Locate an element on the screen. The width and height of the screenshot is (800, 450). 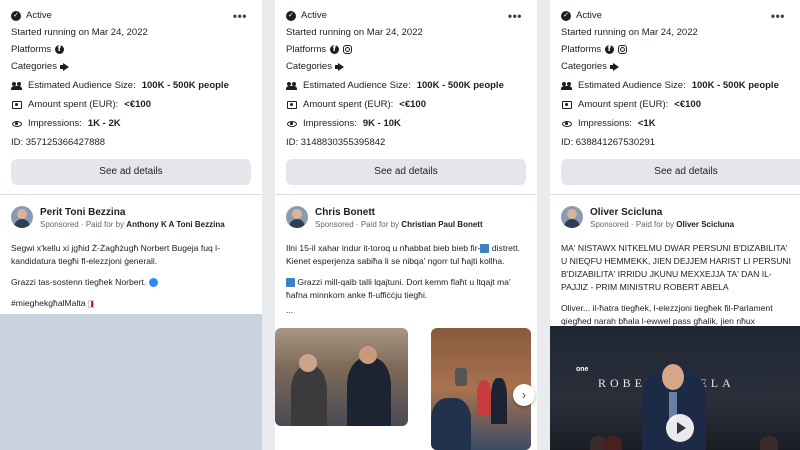
advertiser-name: Oliver Scicluna is located at coordinates (662, 212).